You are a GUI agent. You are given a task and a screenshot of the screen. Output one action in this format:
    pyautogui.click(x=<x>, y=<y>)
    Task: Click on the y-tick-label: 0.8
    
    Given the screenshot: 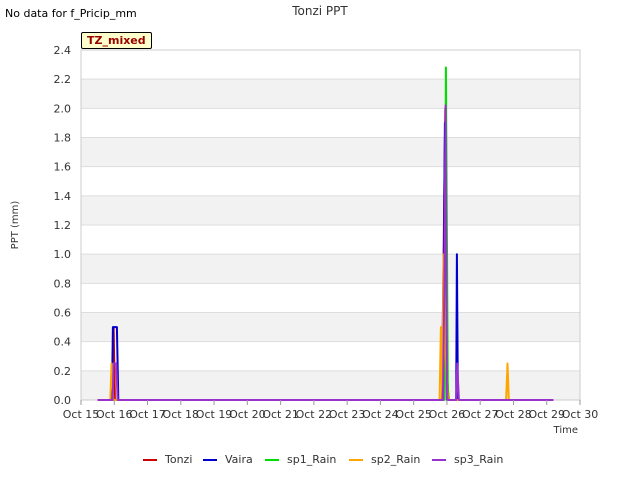 What is the action you would take?
    pyautogui.click(x=63, y=283)
    